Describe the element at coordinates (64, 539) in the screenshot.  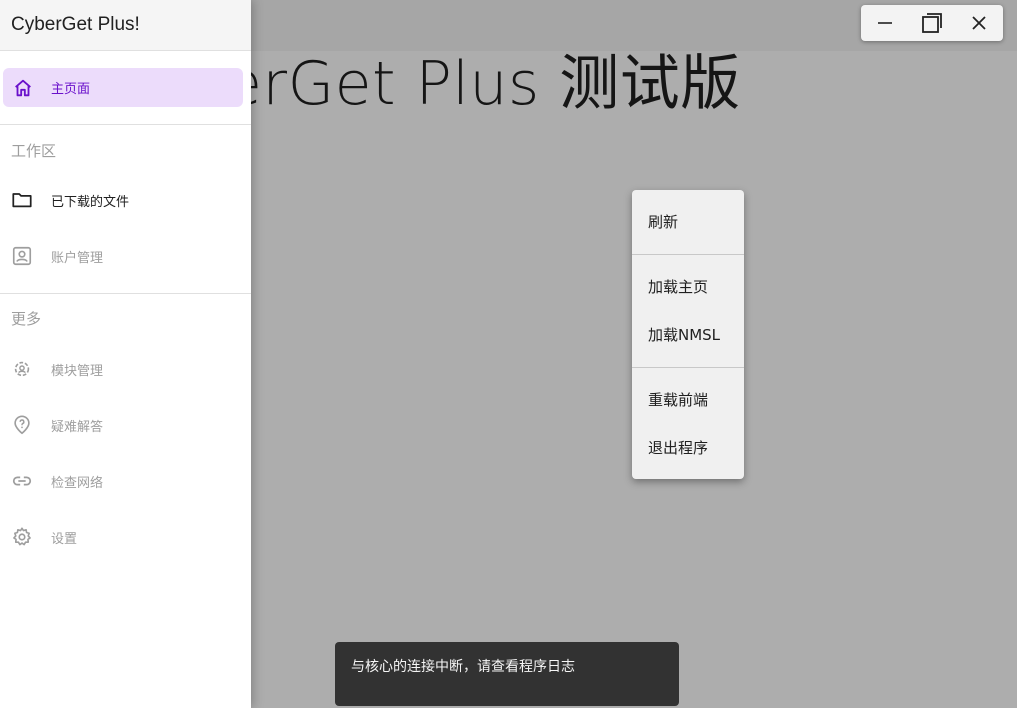
I see `nav-label-settings: 设置` at that location.